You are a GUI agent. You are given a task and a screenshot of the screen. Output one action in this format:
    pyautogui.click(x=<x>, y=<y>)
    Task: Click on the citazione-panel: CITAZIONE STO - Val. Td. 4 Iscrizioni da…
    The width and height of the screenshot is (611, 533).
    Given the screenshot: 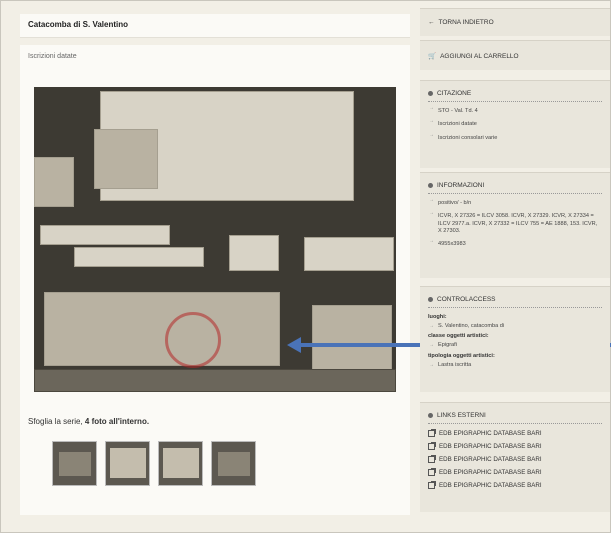 What is the action you would take?
    pyautogui.click(x=515, y=124)
    